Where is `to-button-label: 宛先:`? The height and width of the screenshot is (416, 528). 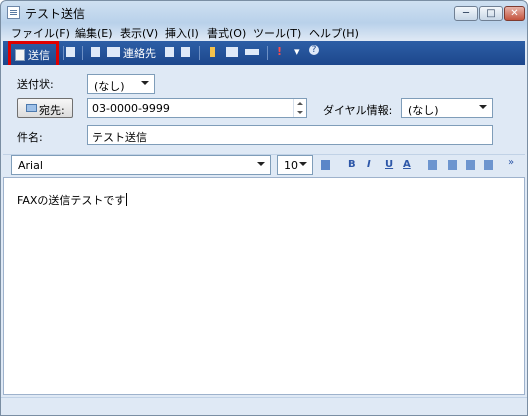
to-button-label: 宛先: is located at coordinates (52, 110).